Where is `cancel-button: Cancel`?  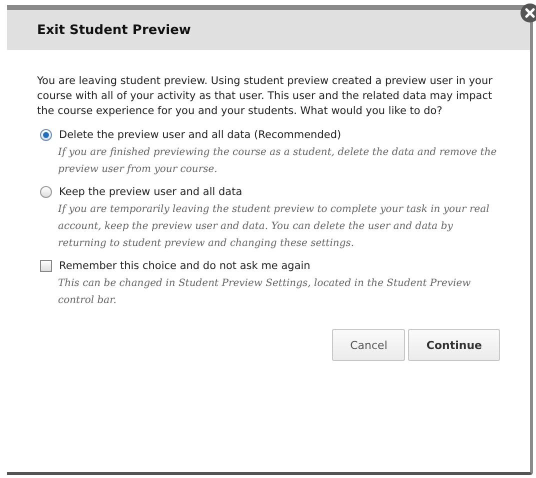
cancel-button: Cancel is located at coordinates (369, 345).